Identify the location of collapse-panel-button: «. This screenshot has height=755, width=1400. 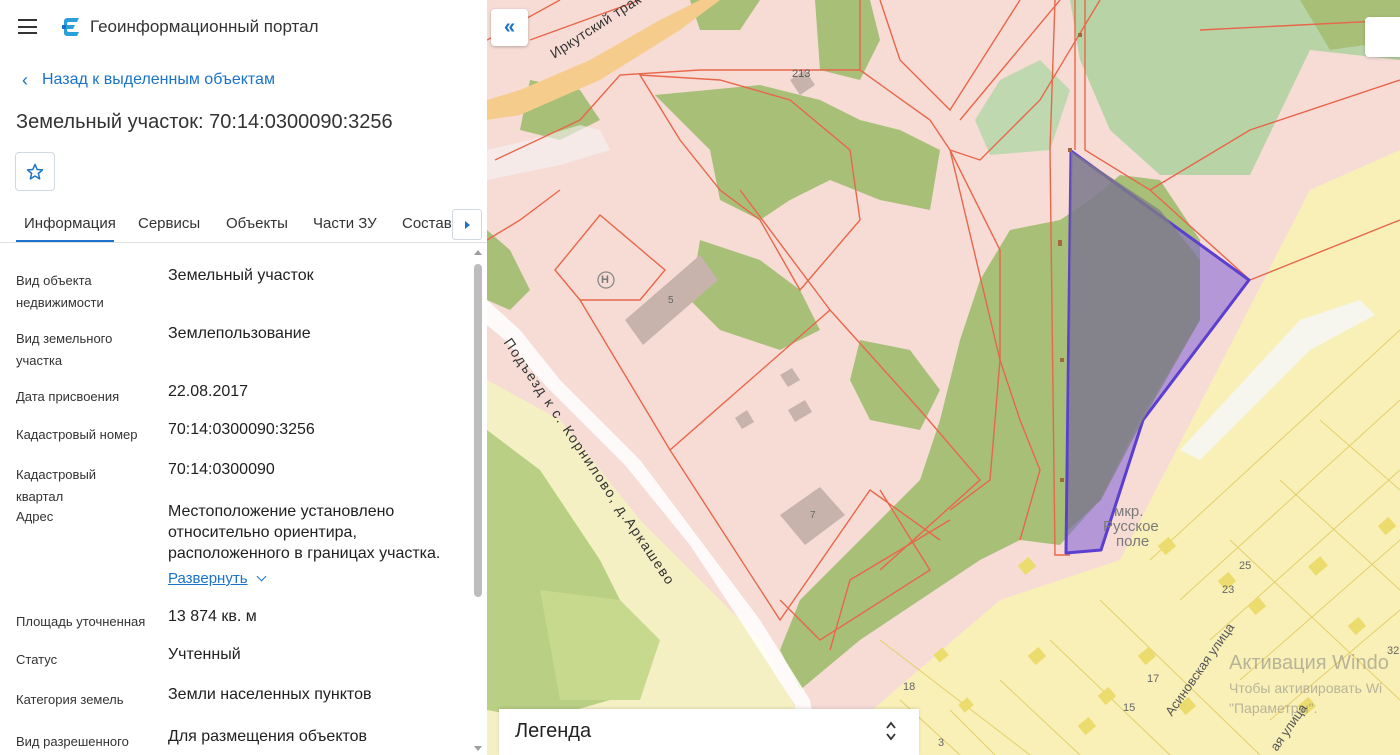
(509, 27).